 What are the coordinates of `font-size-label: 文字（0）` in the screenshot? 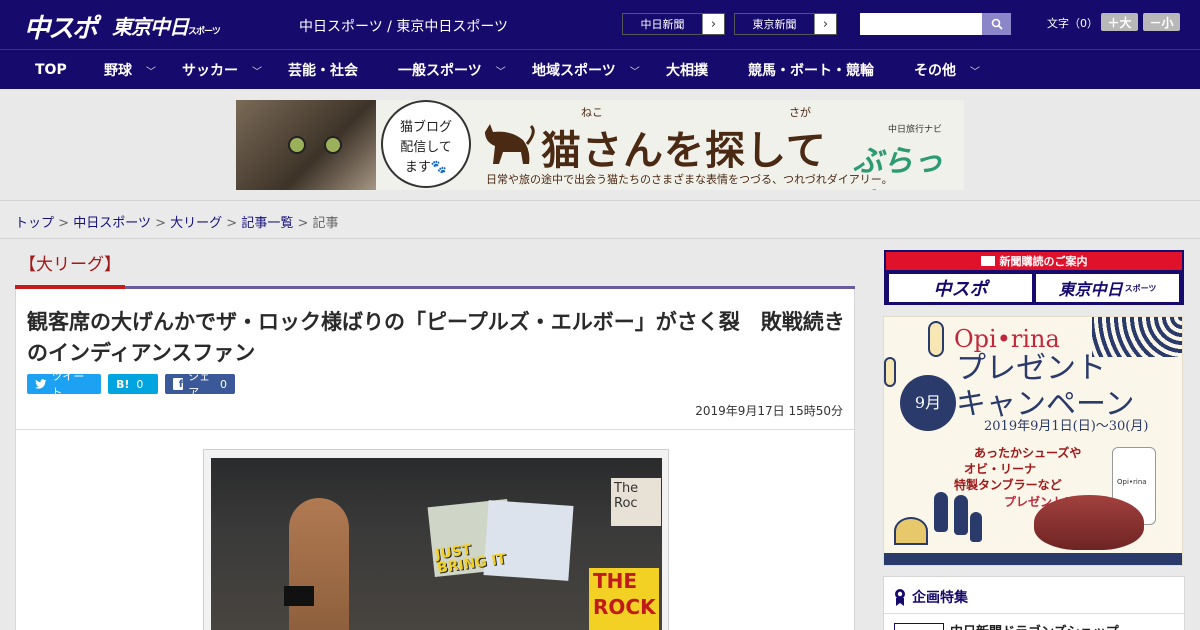 It's located at (1072, 23).